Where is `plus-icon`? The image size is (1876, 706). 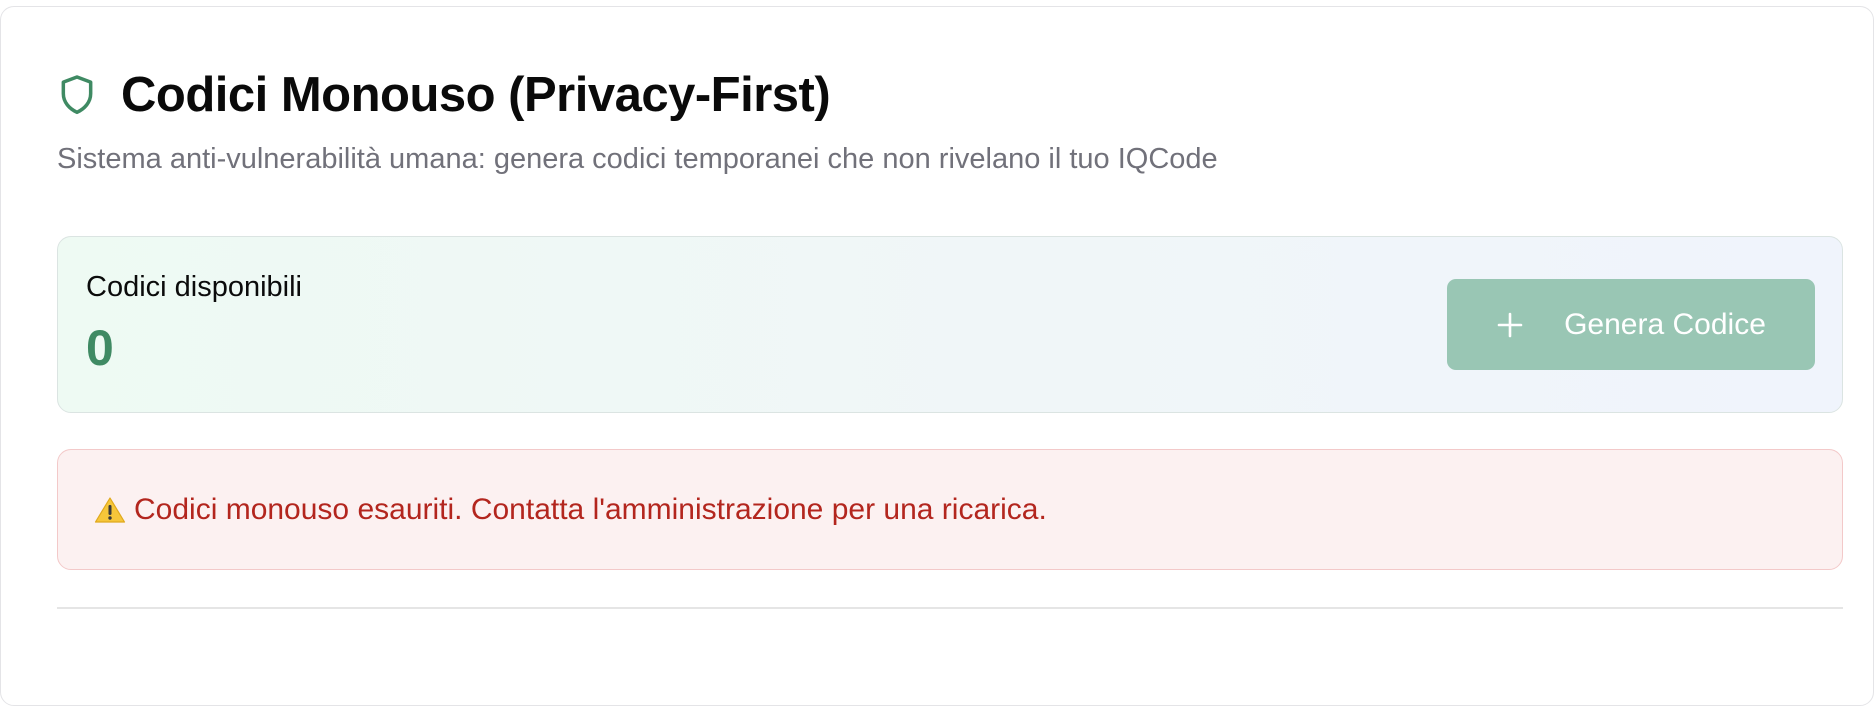 plus-icon is located at coordinates (1510, 325).